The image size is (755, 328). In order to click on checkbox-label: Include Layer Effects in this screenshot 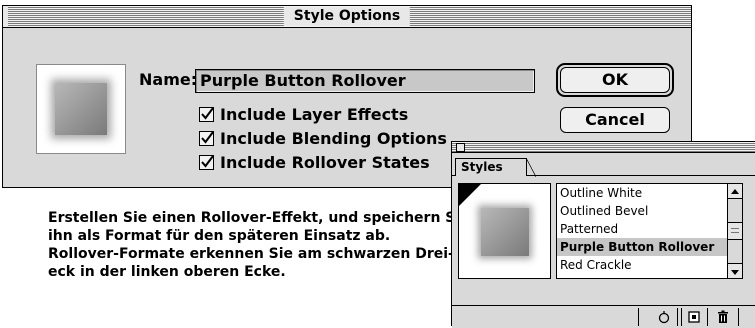, I will do `click(314, 114)`.